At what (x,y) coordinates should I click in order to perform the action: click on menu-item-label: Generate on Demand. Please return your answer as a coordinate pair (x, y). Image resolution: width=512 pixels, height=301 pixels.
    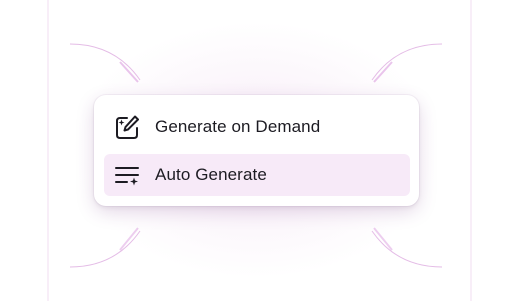
    Looking at the image, I should click on (238, 126).